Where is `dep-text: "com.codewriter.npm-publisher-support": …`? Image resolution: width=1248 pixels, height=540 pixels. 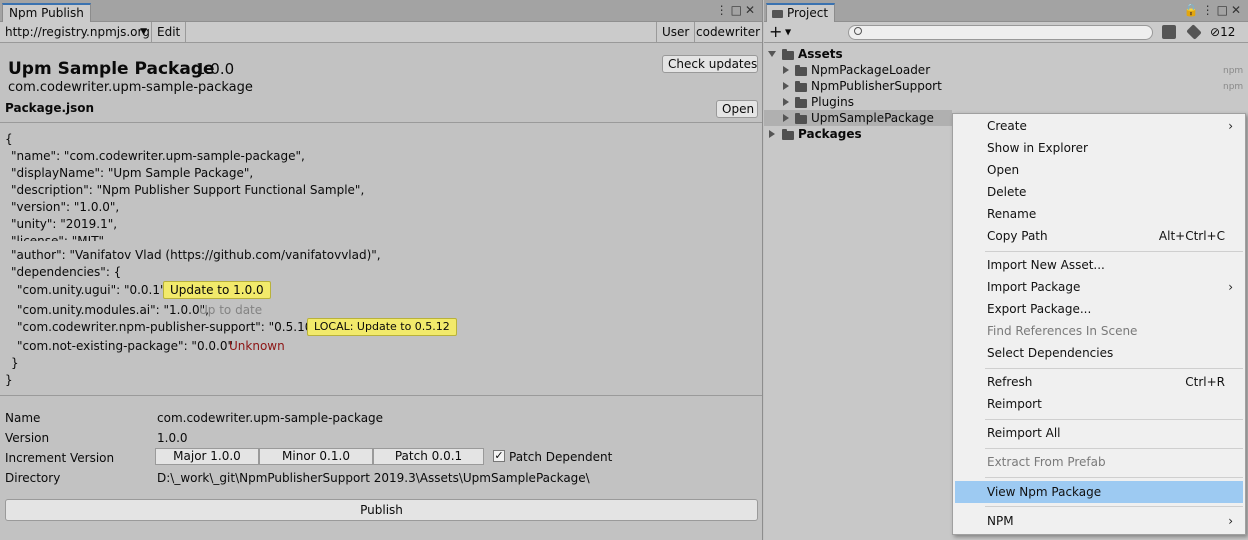
dep-text: "com.codewriter.npm-publisher-support": … is located at coordinates (169, 327).